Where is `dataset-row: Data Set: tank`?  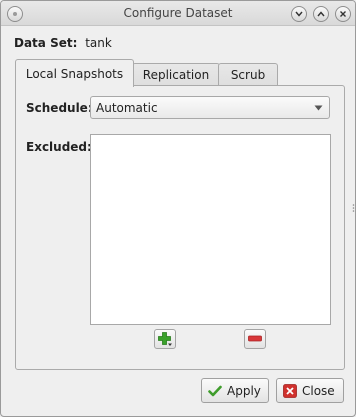 dataset-row: Data Set: tank is located at coordinates (63, 43).